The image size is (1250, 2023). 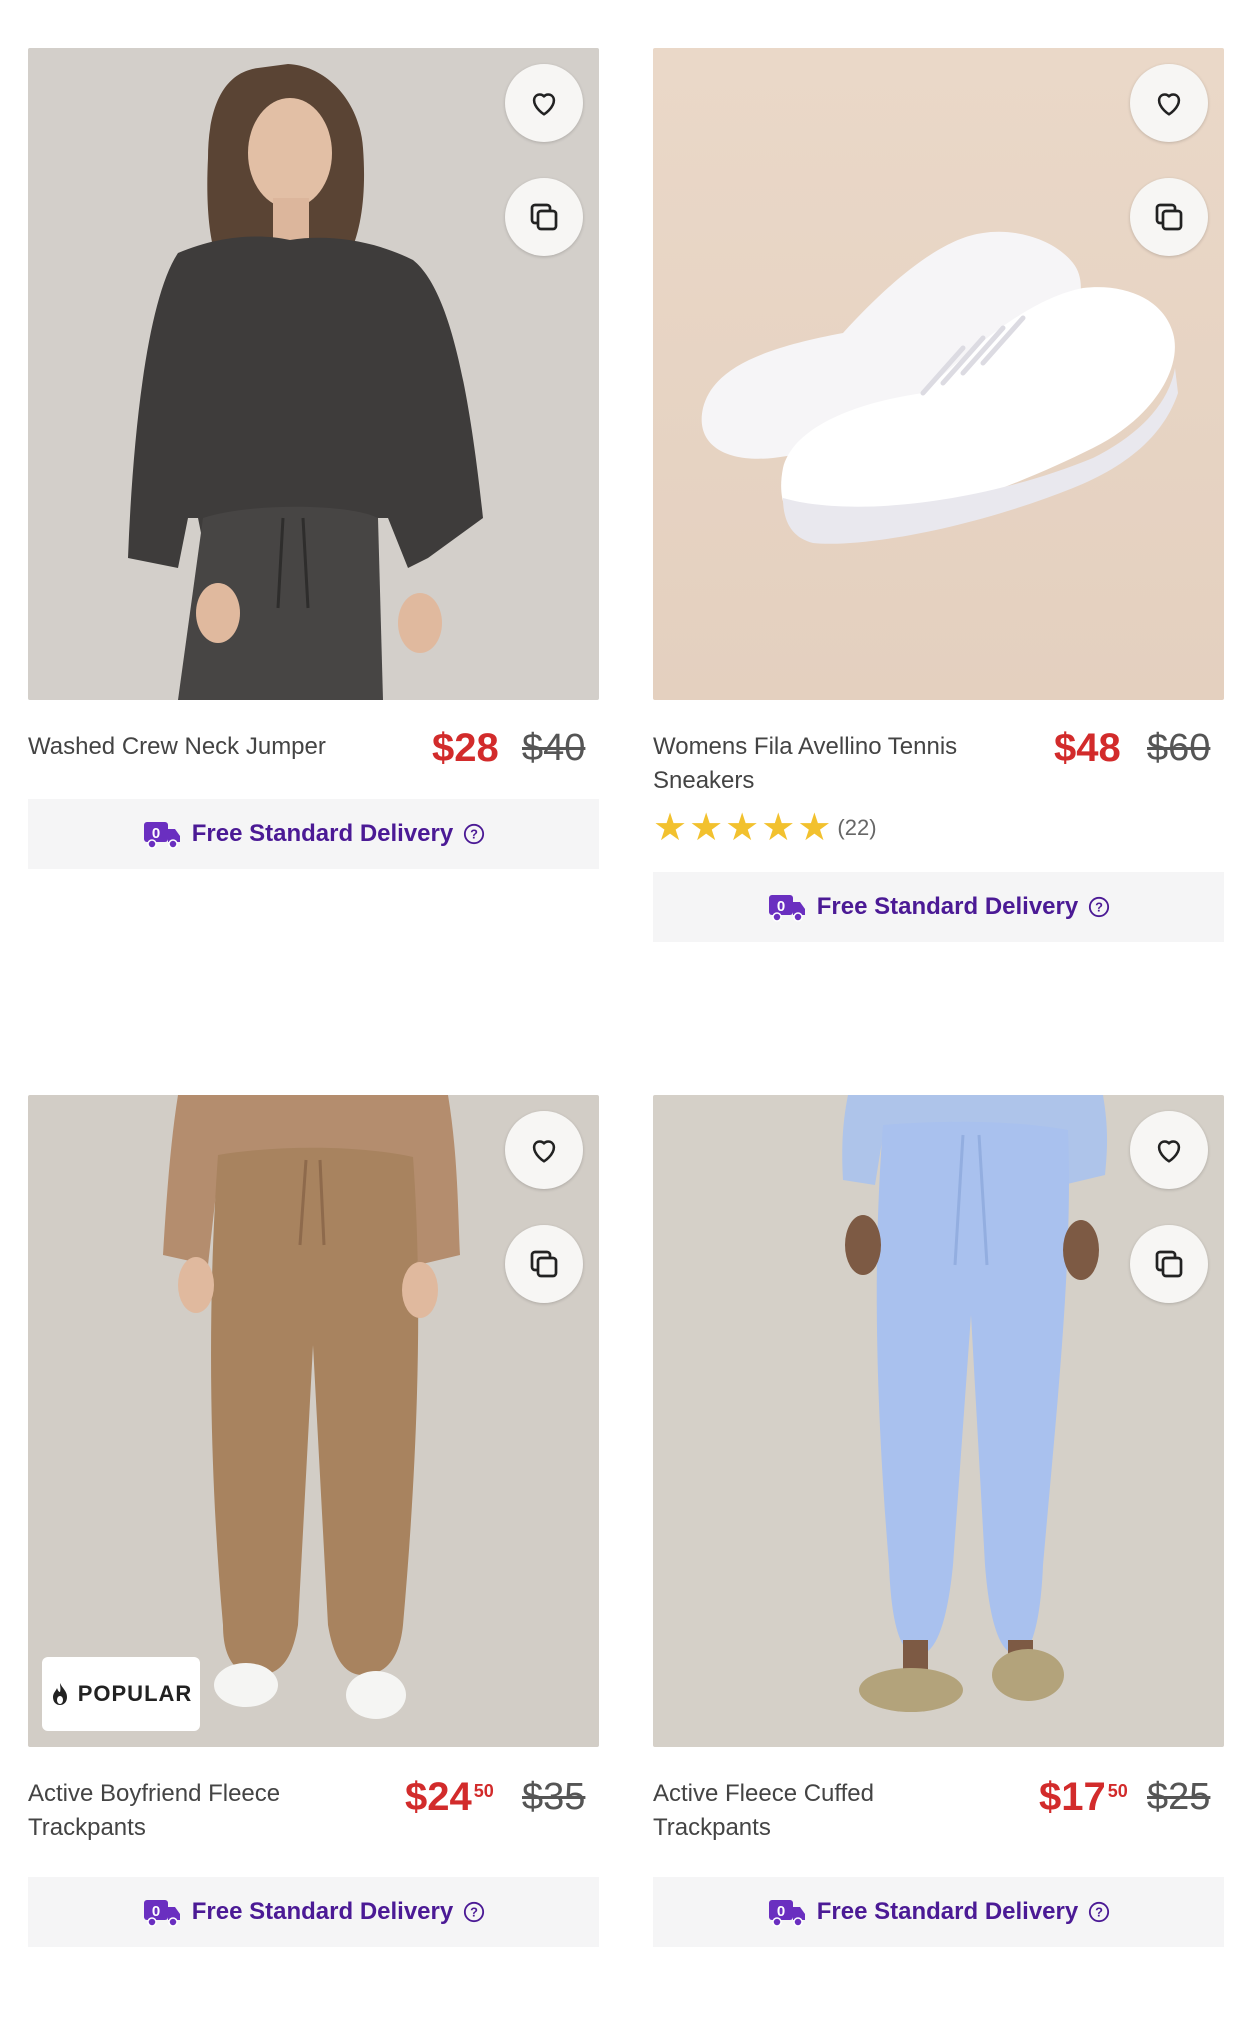 I want to click on rating-stars: ★ ★ ★ ★ ★ (22), so click(x=765, y=828).